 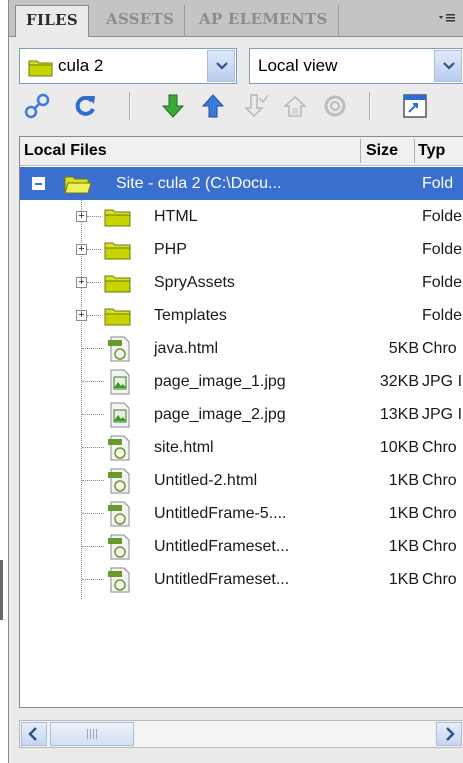 I want to click on files-toolbar, so click(x=236, y=106).